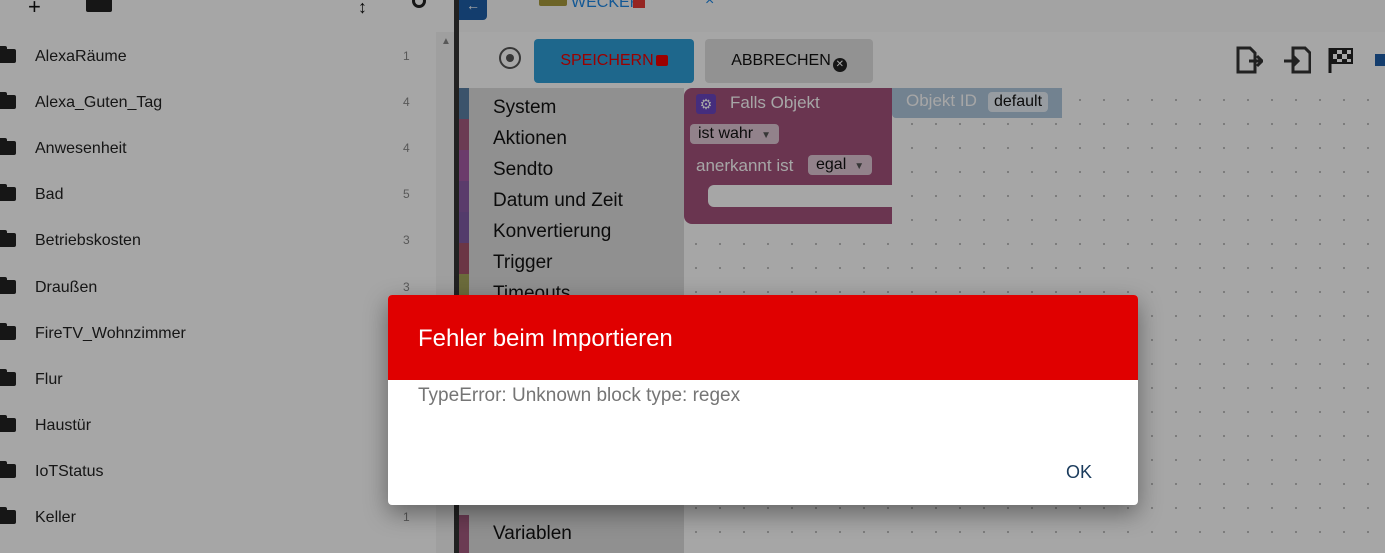  Describe the element at coordinates (579, 395) in the screenshot. I see `dialog-message: TypeError: Unknown block type: regex` at that location.